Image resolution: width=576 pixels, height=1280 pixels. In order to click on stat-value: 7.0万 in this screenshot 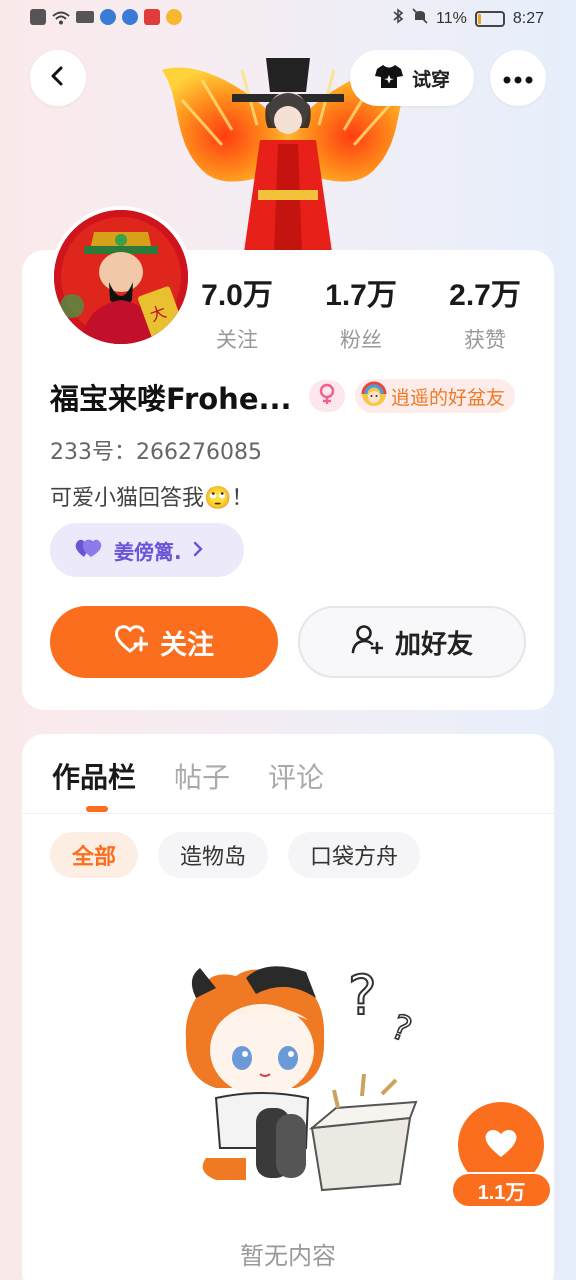, I will do `click(237, 295)`.